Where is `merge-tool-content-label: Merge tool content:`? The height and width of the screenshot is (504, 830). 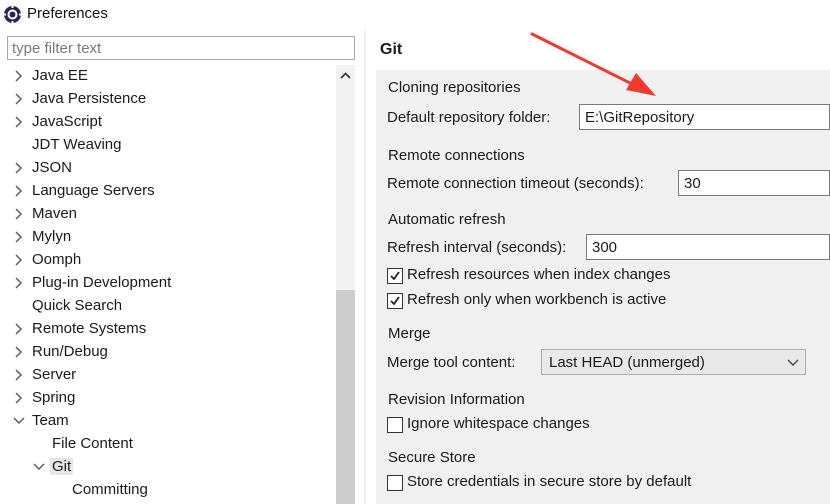 merge-tool-content-label: Merge tool content: is located at coordinates (451, 362).